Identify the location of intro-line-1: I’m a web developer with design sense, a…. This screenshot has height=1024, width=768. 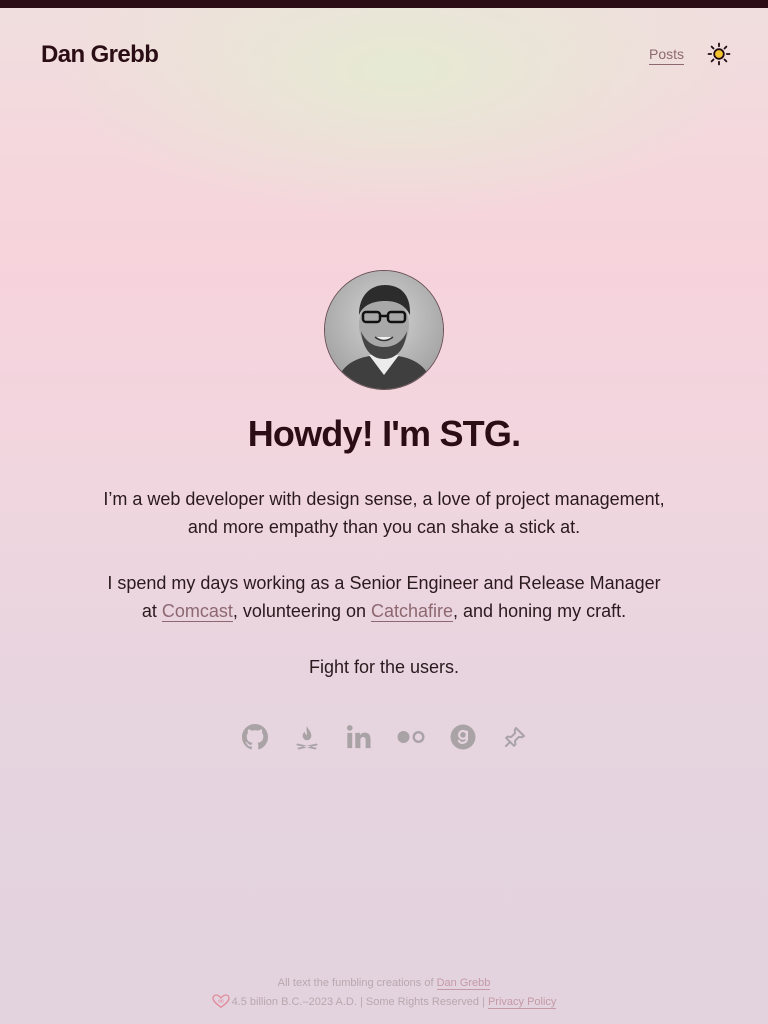
(384, 499).